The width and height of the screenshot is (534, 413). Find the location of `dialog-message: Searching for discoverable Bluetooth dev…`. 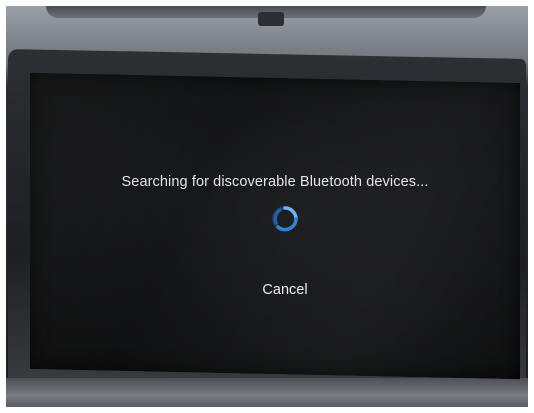

dialog-message: Searching for discoverable Bluetooth dev… is located at coordinates (275, 182).